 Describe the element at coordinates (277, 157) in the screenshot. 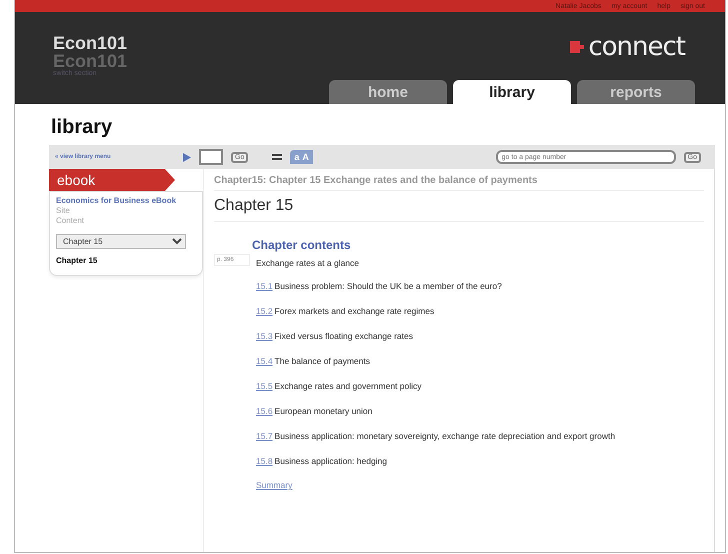

I see `lines-icon` at that location.